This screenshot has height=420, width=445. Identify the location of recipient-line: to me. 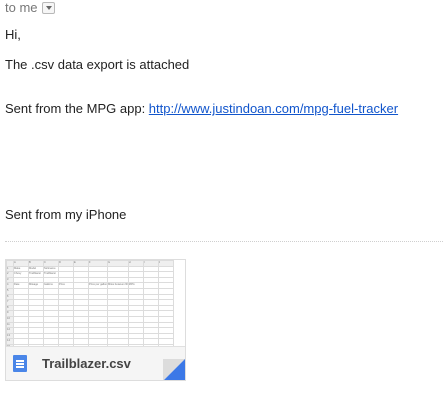
(30, 7).